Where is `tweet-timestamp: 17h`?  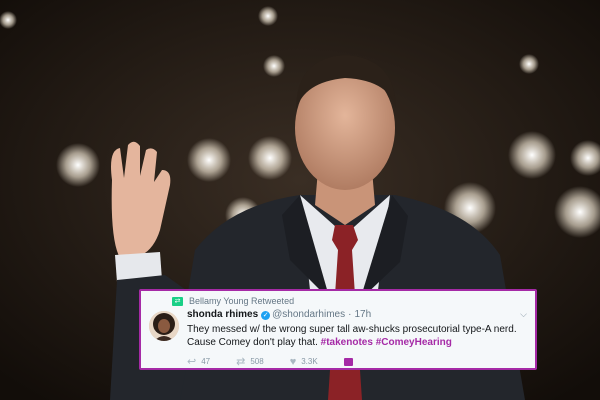
tweet-timestamp: 17h is located at coordinates (362, 315).